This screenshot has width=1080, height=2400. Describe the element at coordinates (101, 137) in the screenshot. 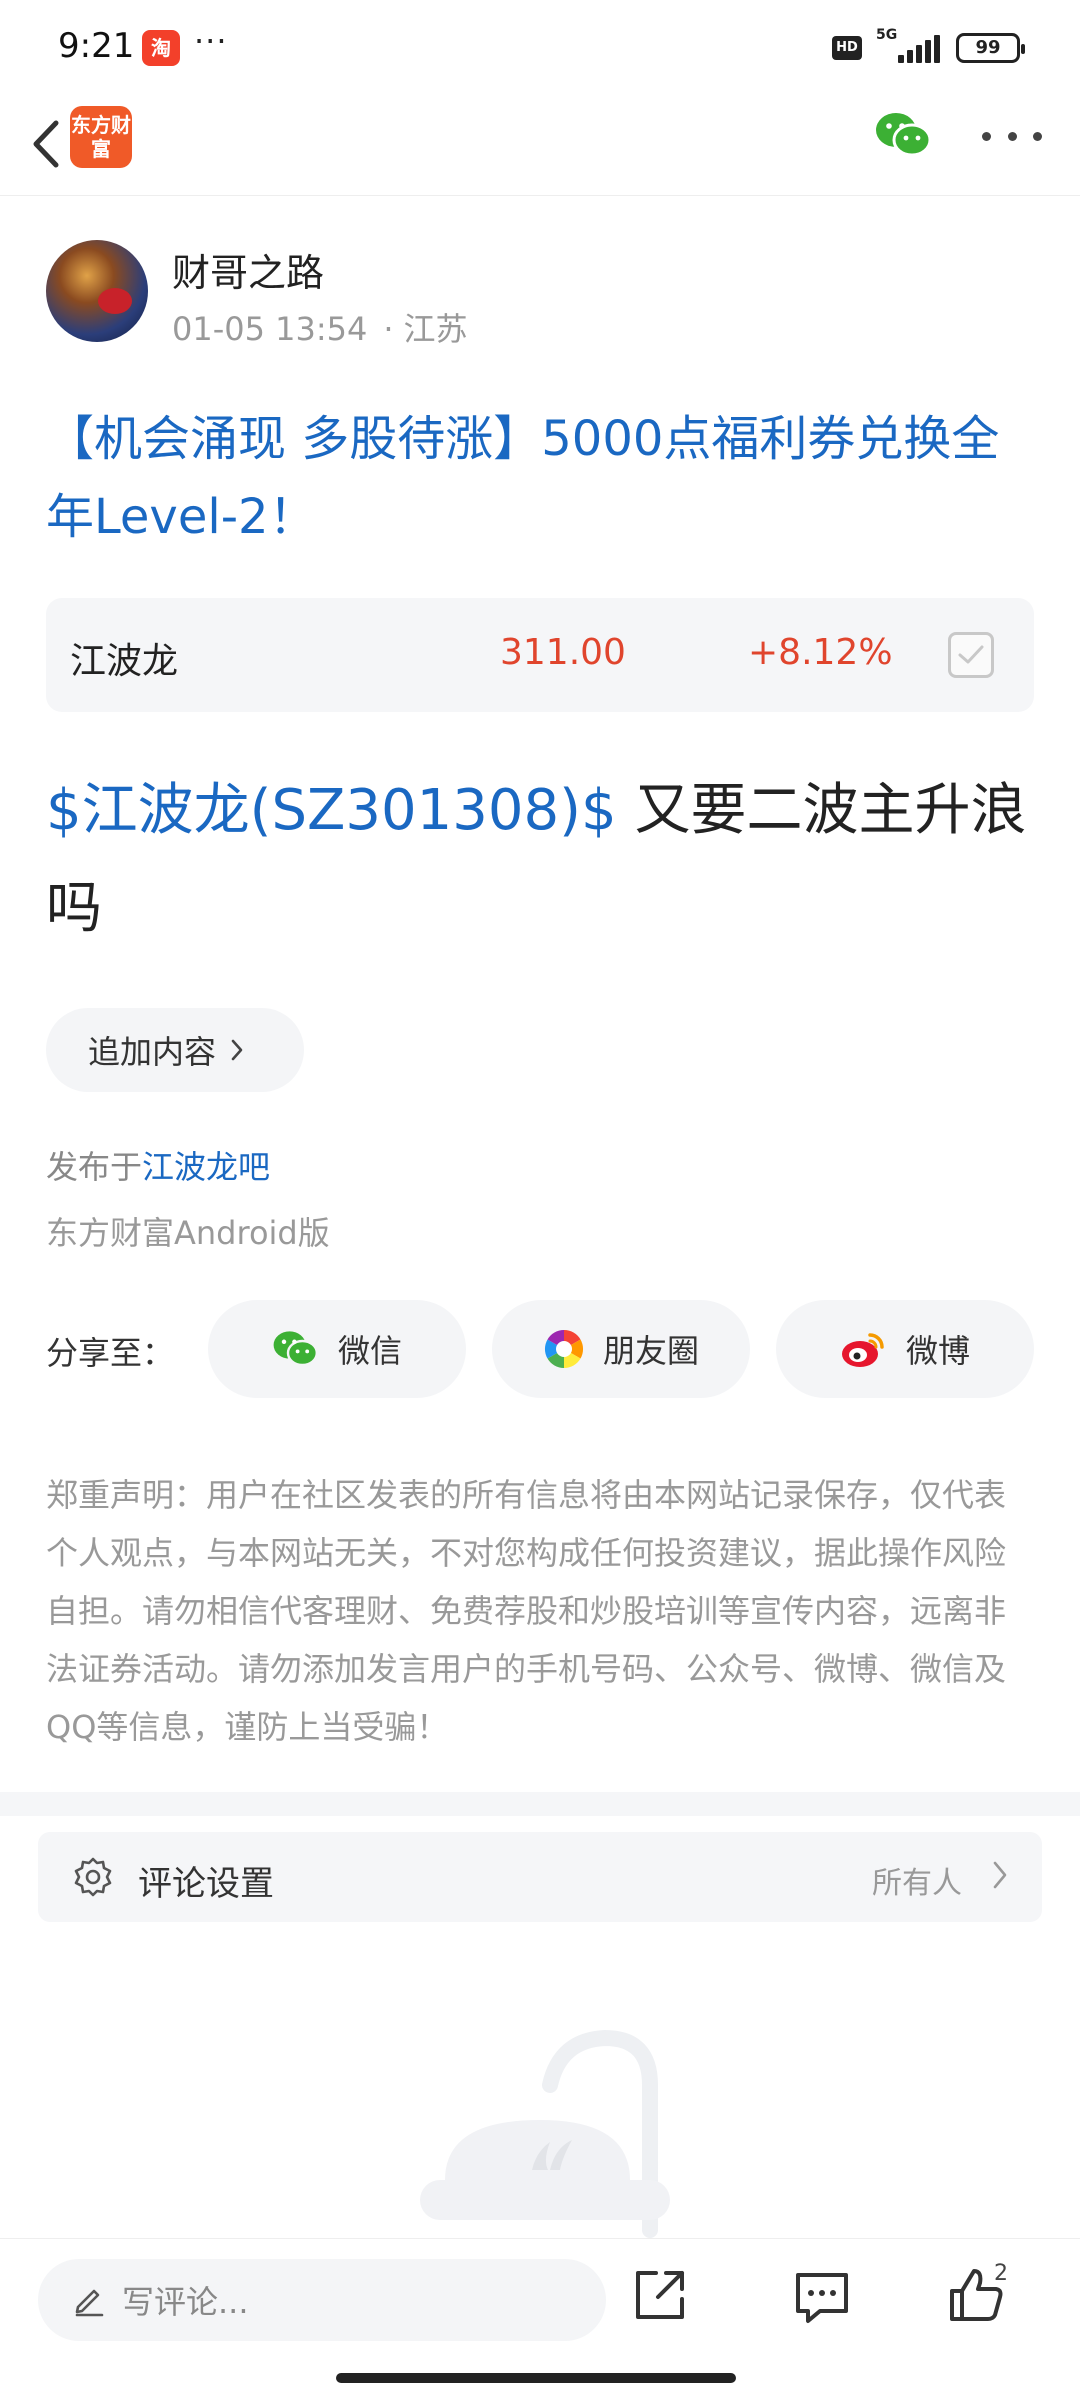

I see `eastmoney-logo: 东方财富` at that location.